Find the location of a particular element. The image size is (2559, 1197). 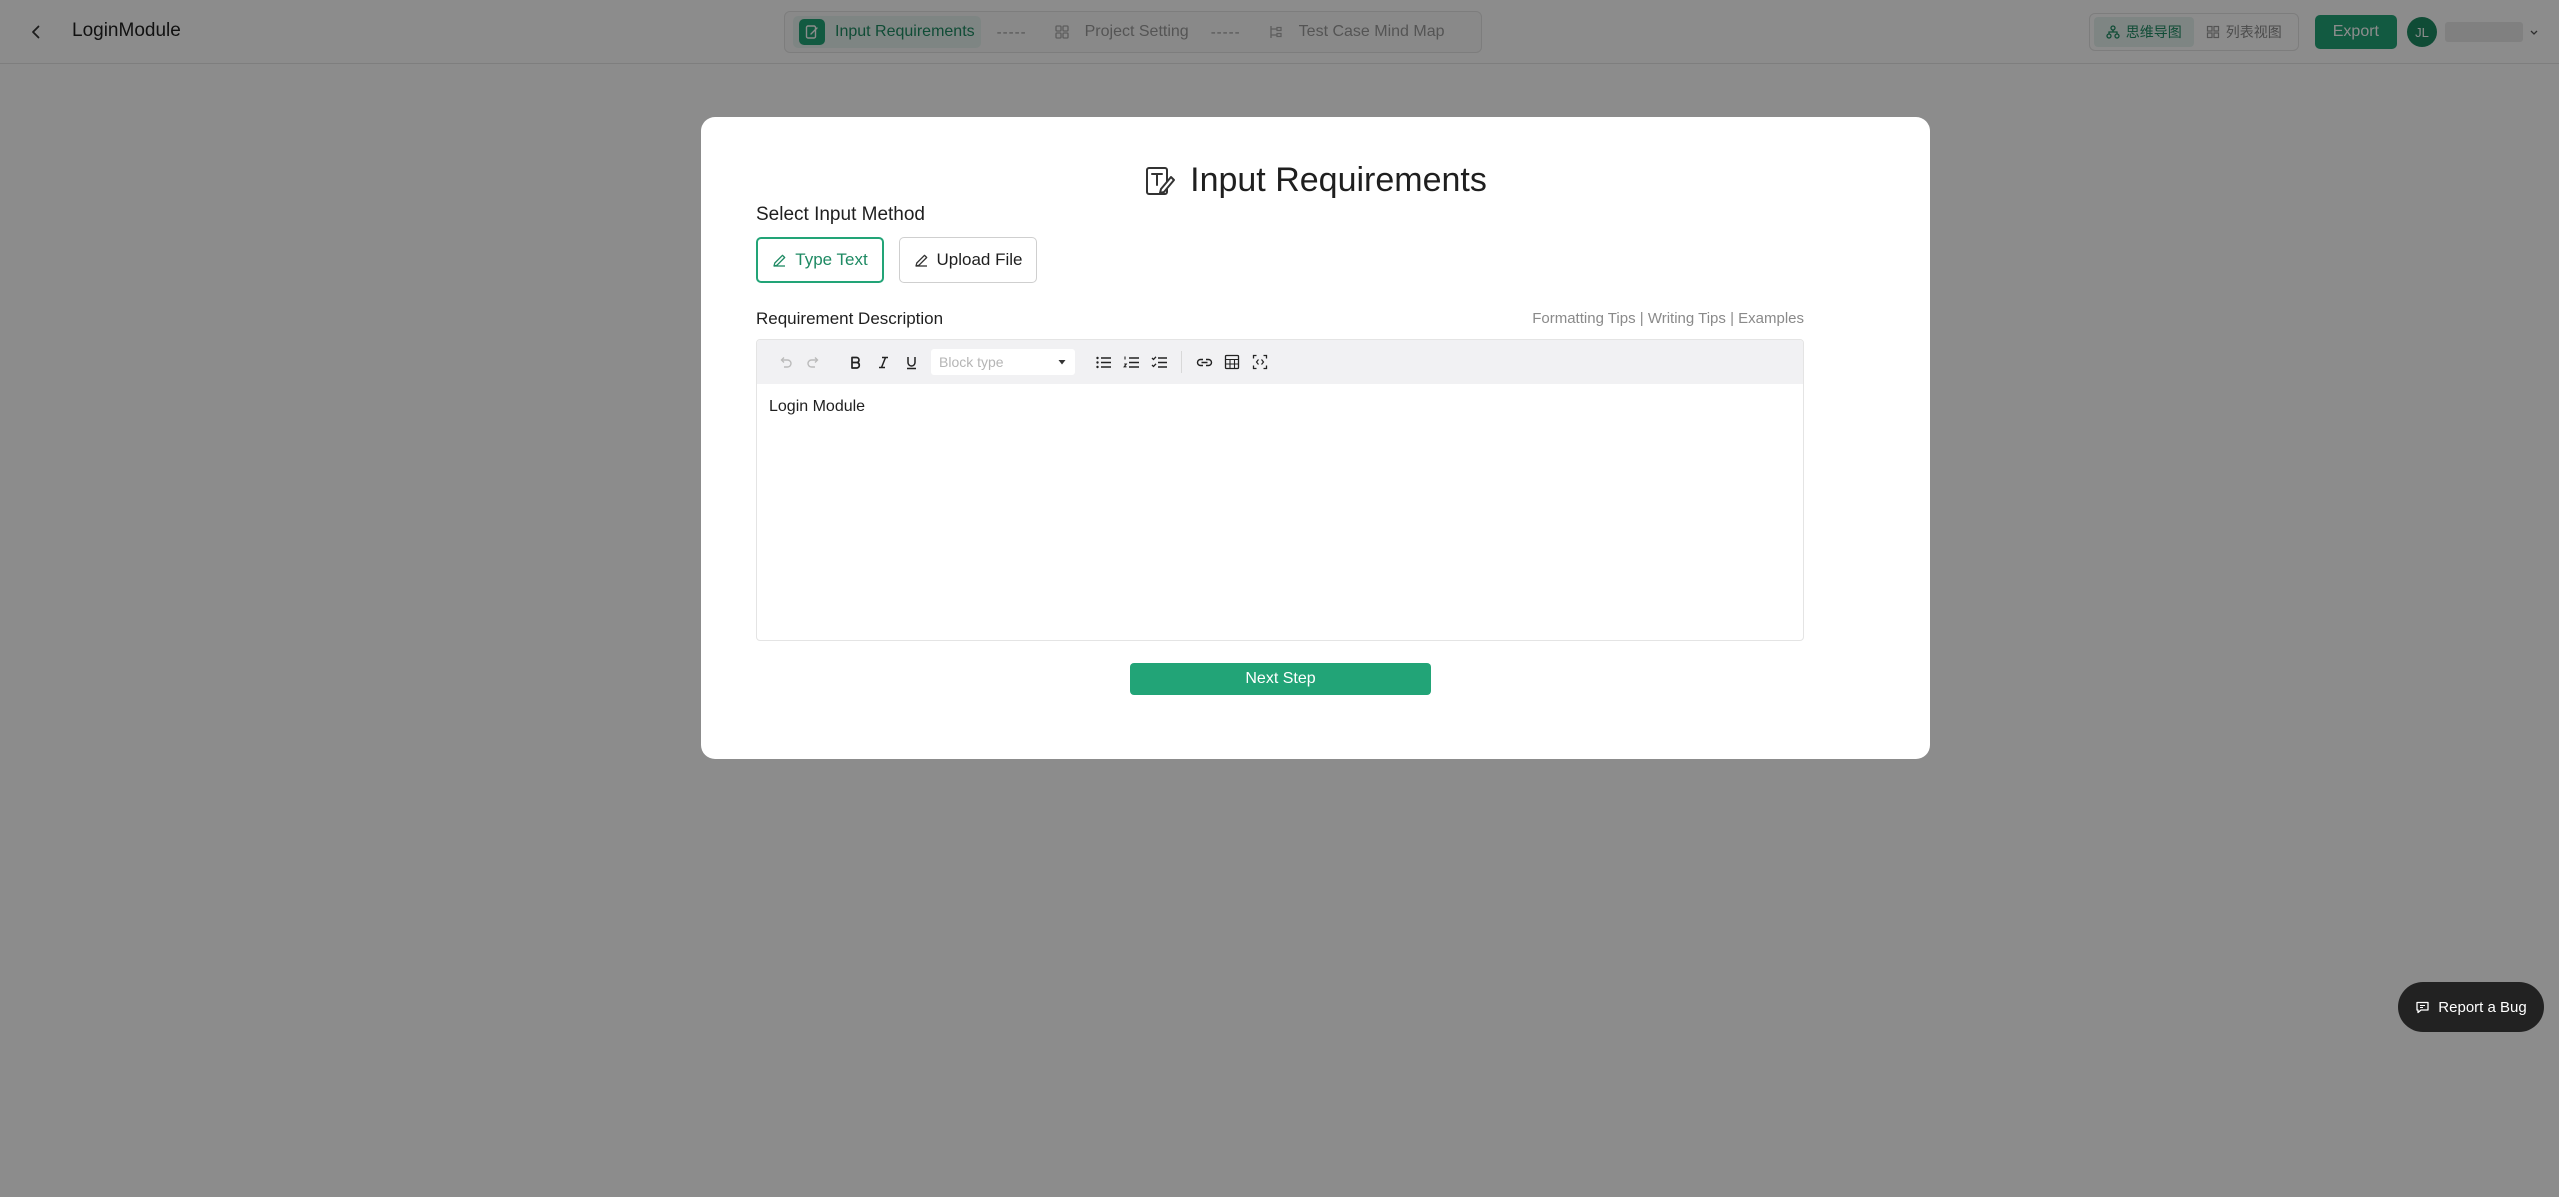

type-text-label: Type Text is located at coordinates (831, 259).